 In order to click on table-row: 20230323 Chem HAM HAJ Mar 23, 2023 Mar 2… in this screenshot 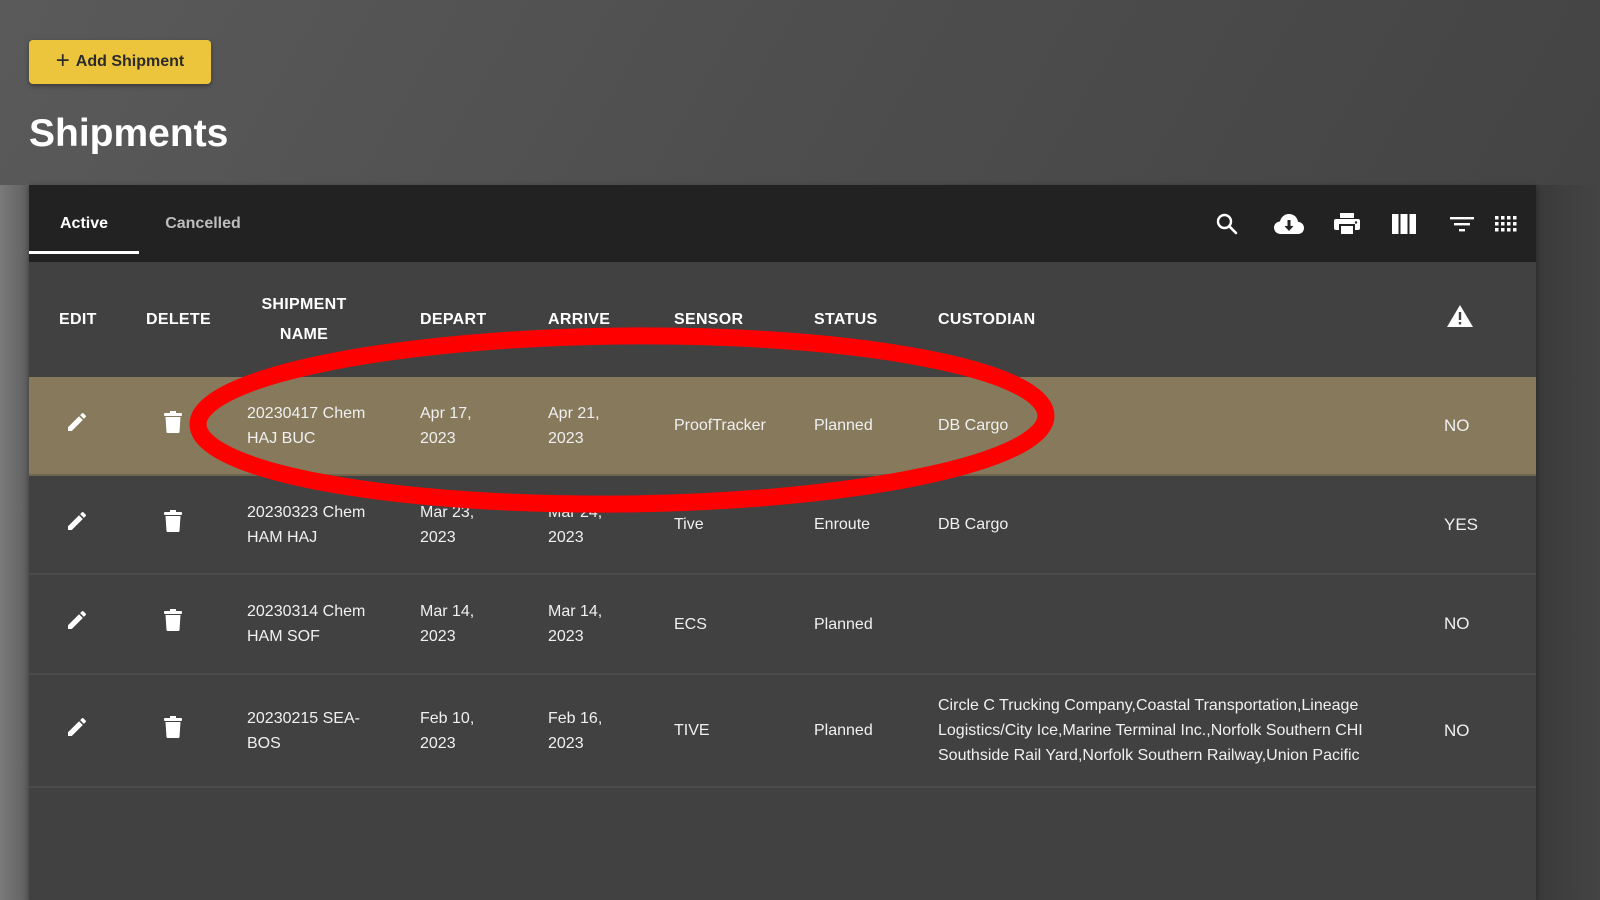, I will do `click(782, 524)`.